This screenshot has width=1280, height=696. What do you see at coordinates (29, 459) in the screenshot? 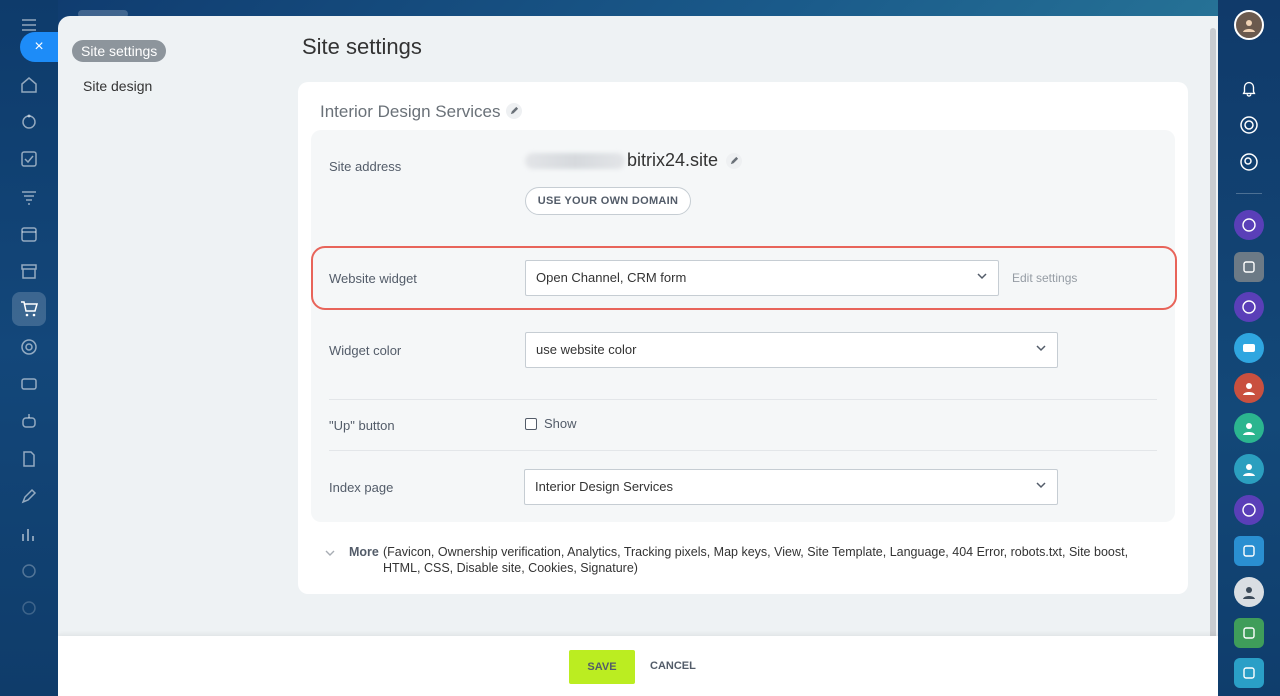
I see `document-sign-icon` at bounding box center [29, 459].